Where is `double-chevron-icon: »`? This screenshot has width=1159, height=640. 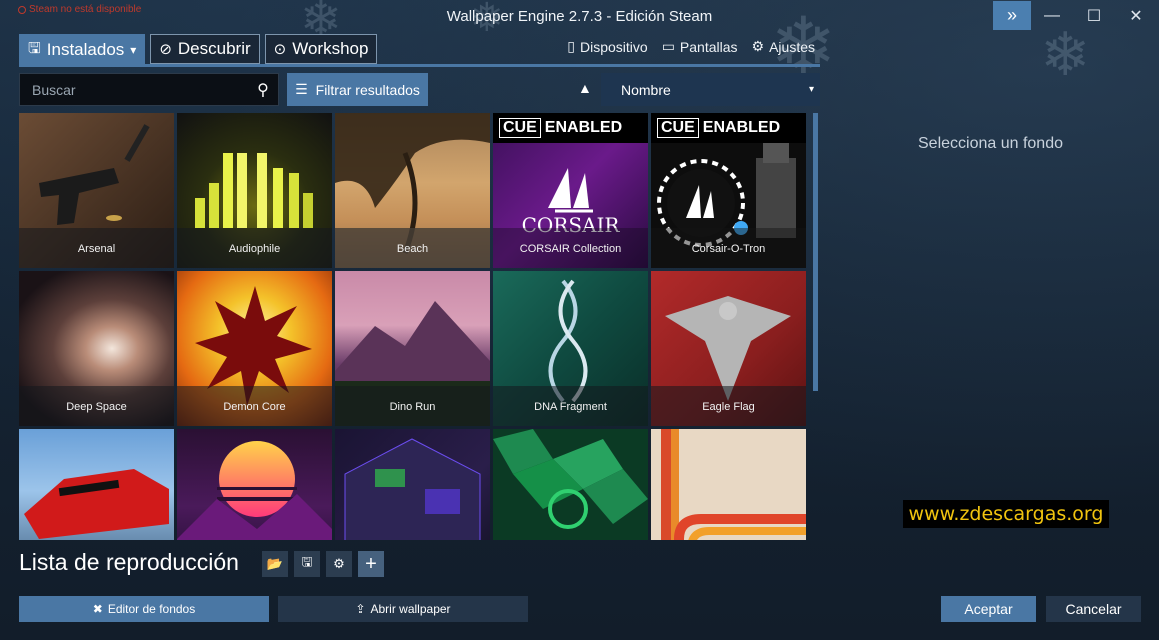
double-chevron-icon: » is located at coordinates (1011, 15).